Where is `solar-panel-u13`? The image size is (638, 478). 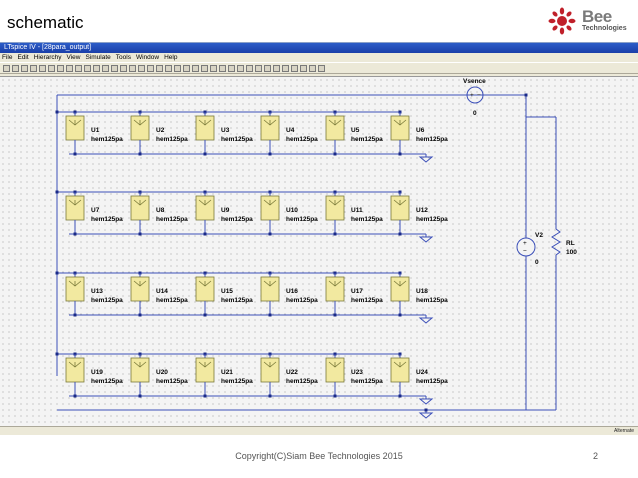 solar-panel-u13 is located at coordinates (75, 289).